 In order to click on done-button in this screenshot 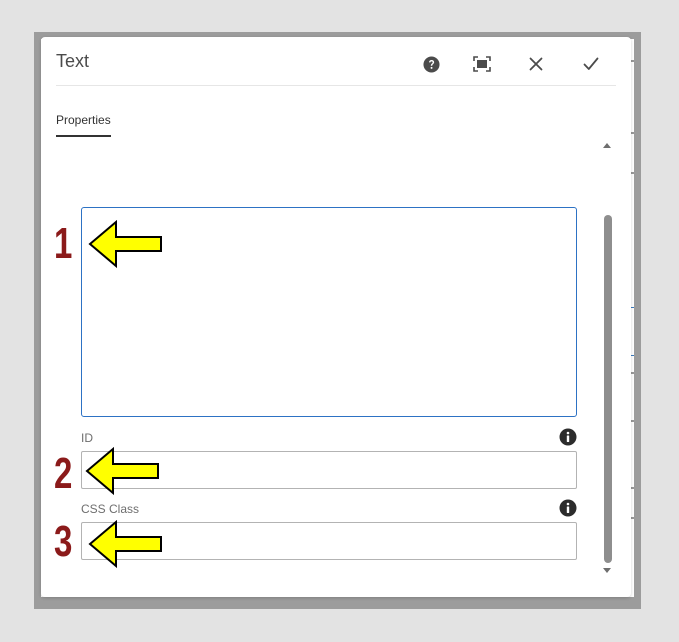, I will do `click(591, 64)`.